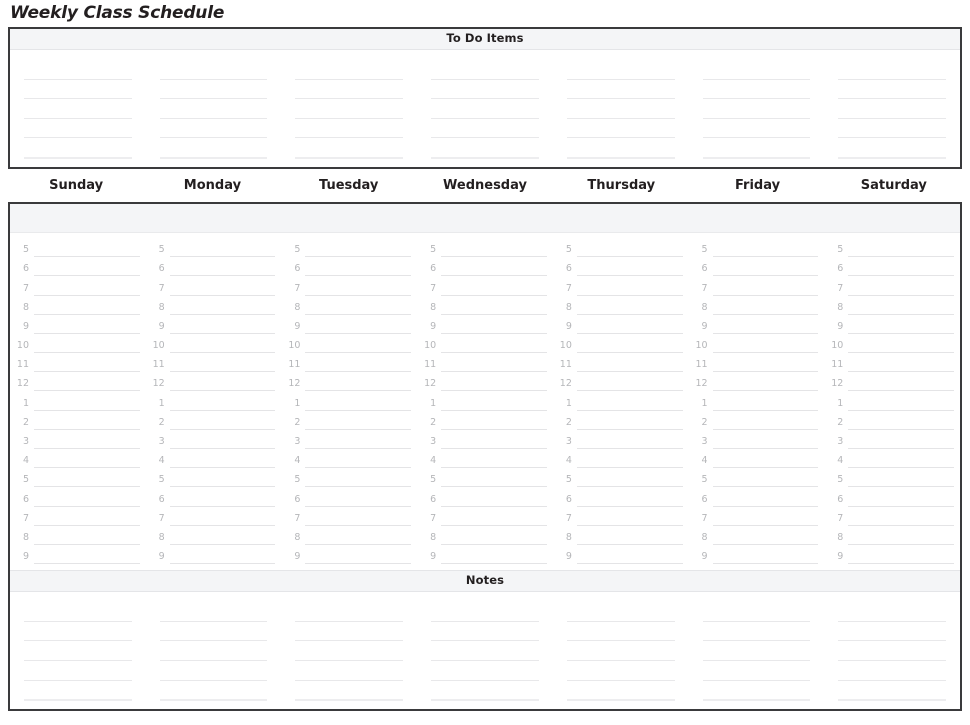  Describe the element at coordinates (757, 652) in the screenshot. I see `note-column` at that location.